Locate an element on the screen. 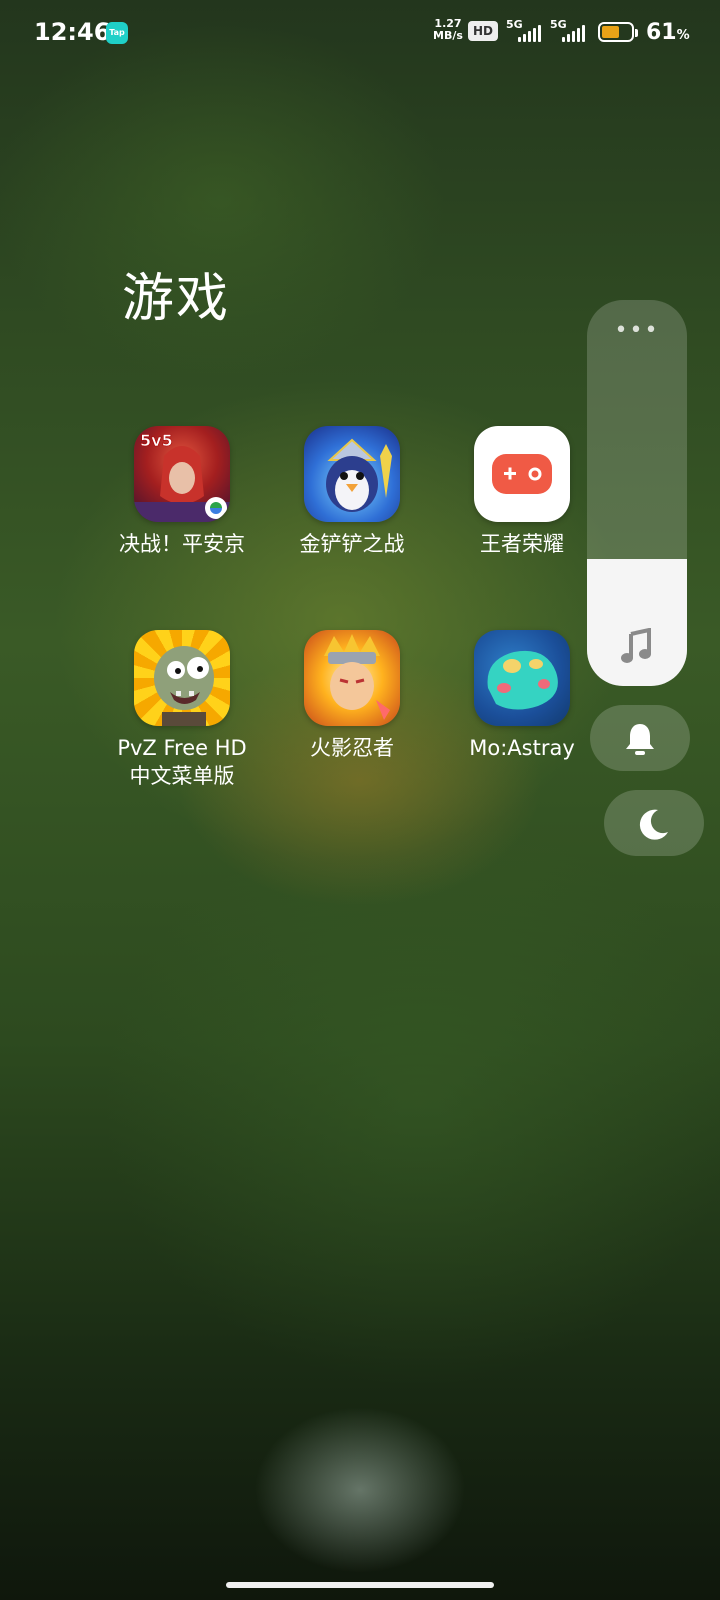 The width and height of the screenshot is (720, 1600). do-not-disturb-button is located at coordinates (654, 823).